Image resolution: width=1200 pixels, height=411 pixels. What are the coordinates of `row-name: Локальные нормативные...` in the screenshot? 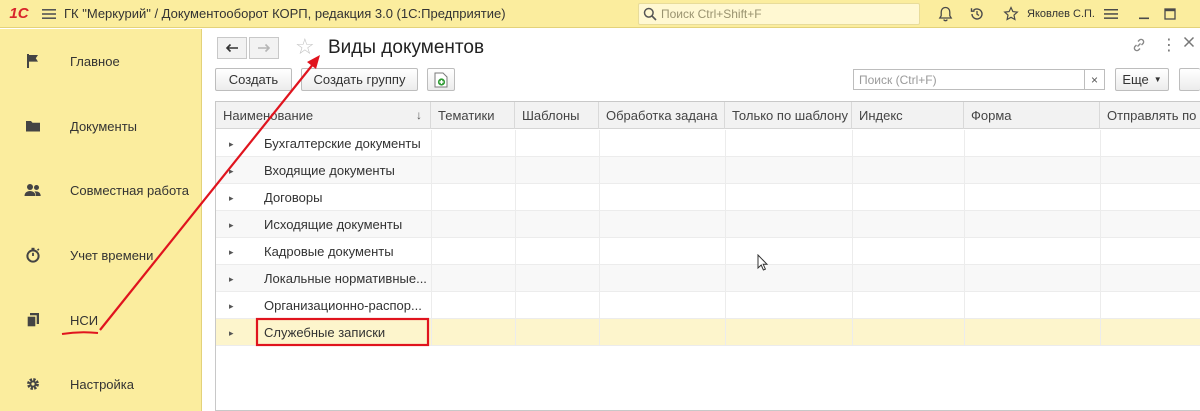 It's located at (345, 278).